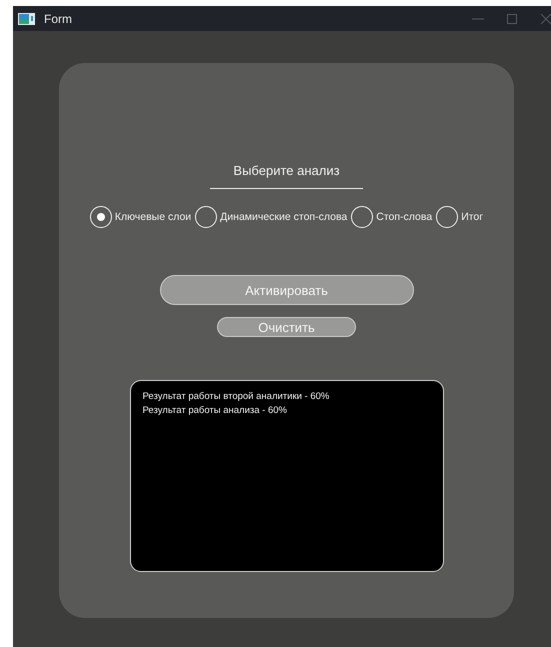 Image resolution: width=551 pixels, height=647 pixels. I want to click on radio-option: Стоп-слова, so click(391, 217).